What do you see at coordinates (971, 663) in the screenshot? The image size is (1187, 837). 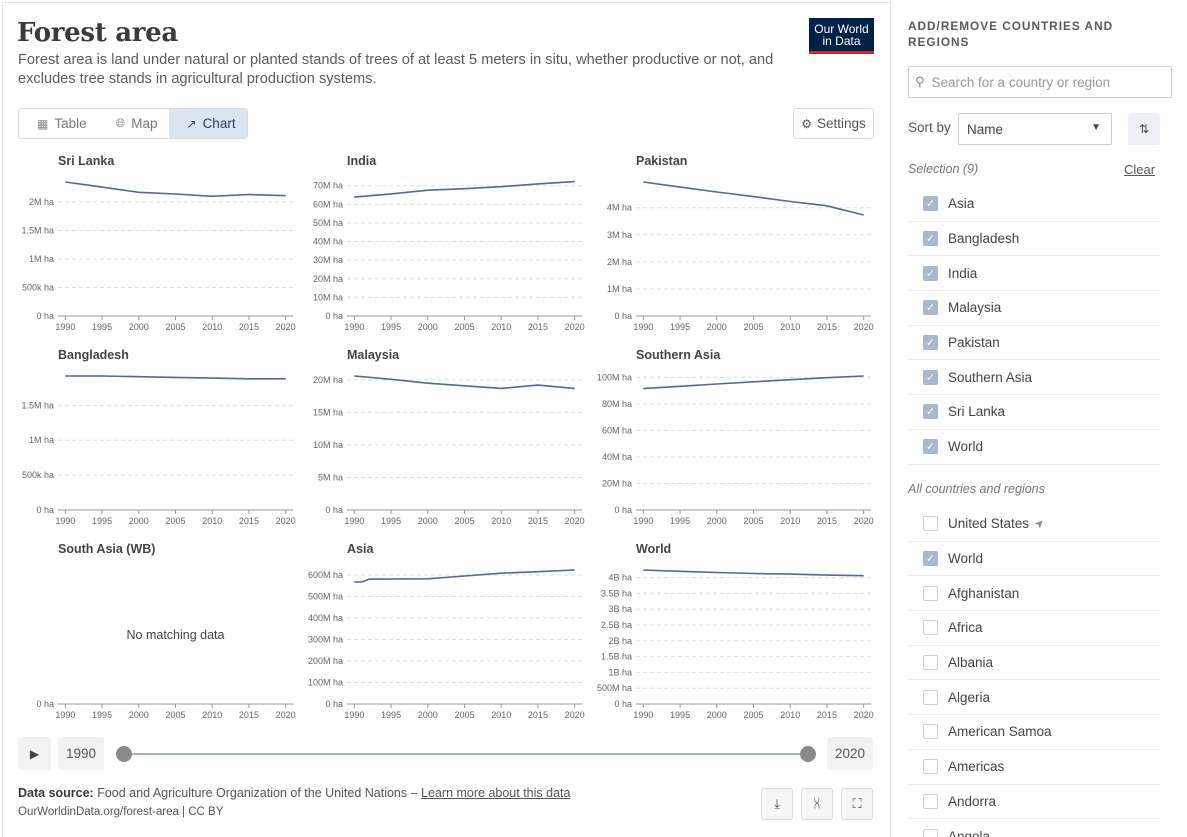 I see `list-item-label: Albania` at bounding box center [971, 663].